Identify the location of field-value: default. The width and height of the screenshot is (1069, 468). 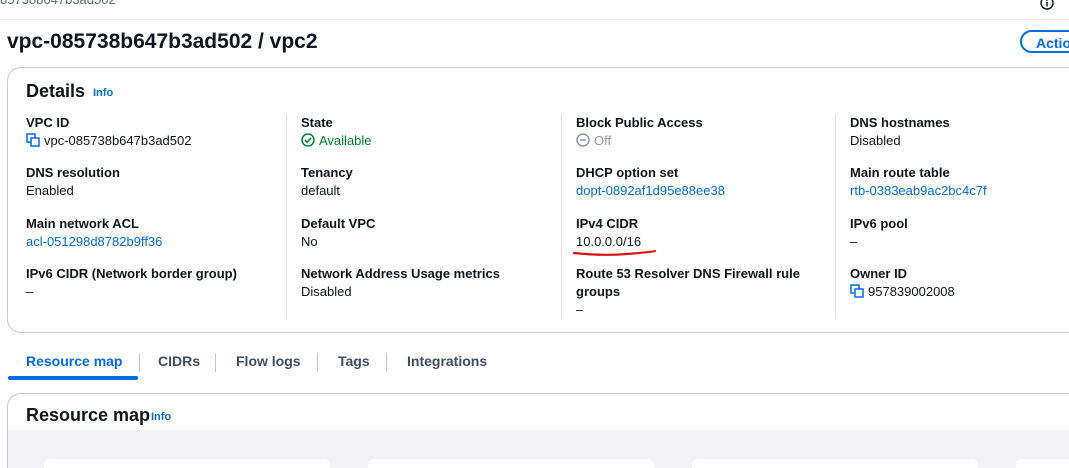
(321, 190).